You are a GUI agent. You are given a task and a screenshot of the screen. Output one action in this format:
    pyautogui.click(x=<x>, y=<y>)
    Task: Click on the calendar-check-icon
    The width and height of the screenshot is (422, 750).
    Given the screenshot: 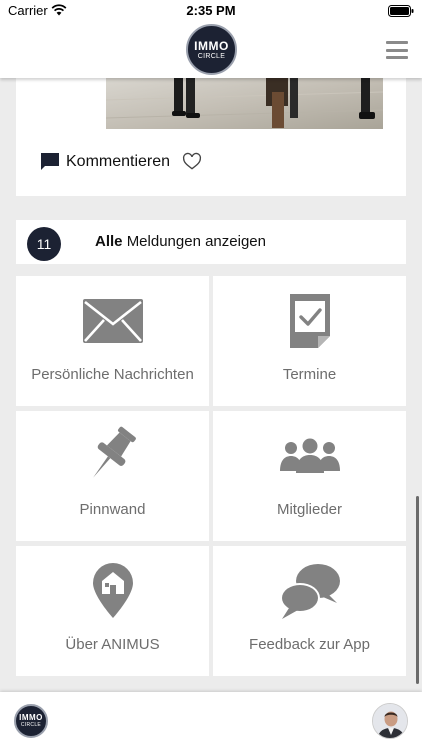 What is the action you would take?
    pyautogui.click(x=309, y=321)
    